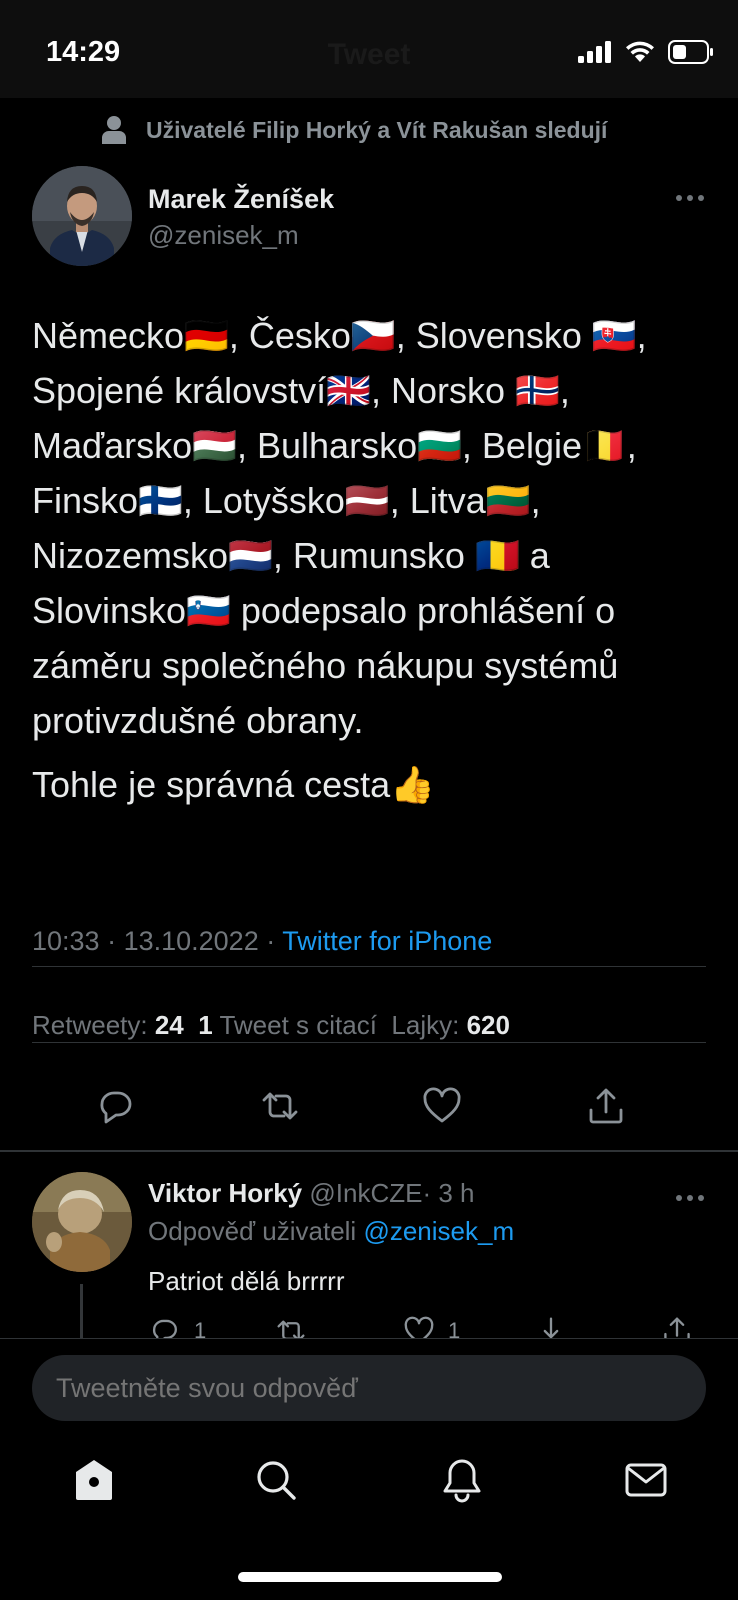 The height and width of the screenshot is (1600, 738). Describe the element at coordinates (690, 1198) in the screenshot. I see `reply-more-options-icon` at that location.